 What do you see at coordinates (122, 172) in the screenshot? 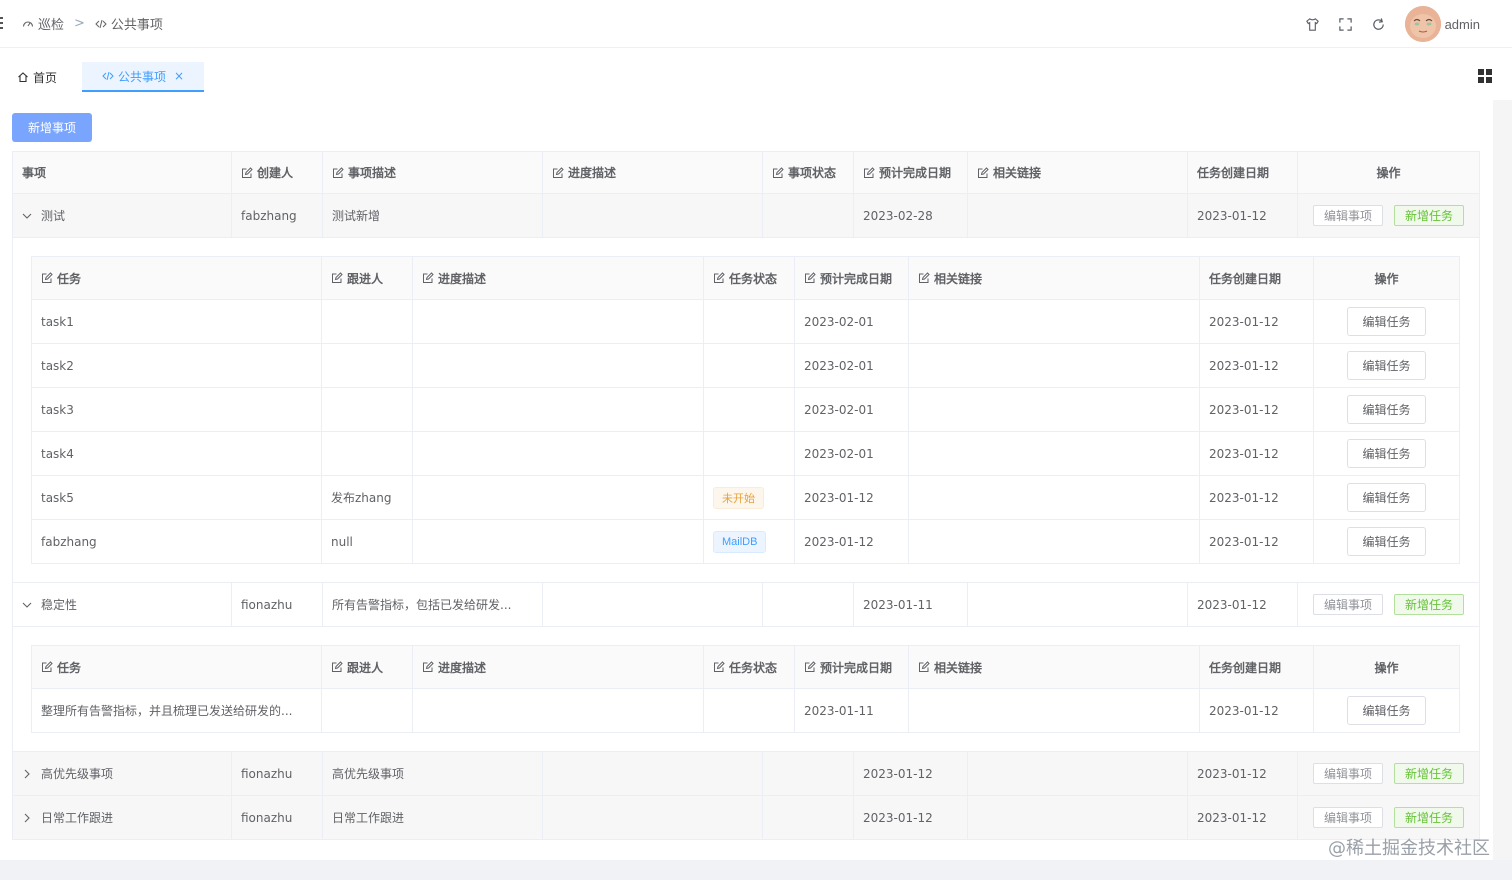
I see `column-header: 事项` at bounding box center [122, 172].